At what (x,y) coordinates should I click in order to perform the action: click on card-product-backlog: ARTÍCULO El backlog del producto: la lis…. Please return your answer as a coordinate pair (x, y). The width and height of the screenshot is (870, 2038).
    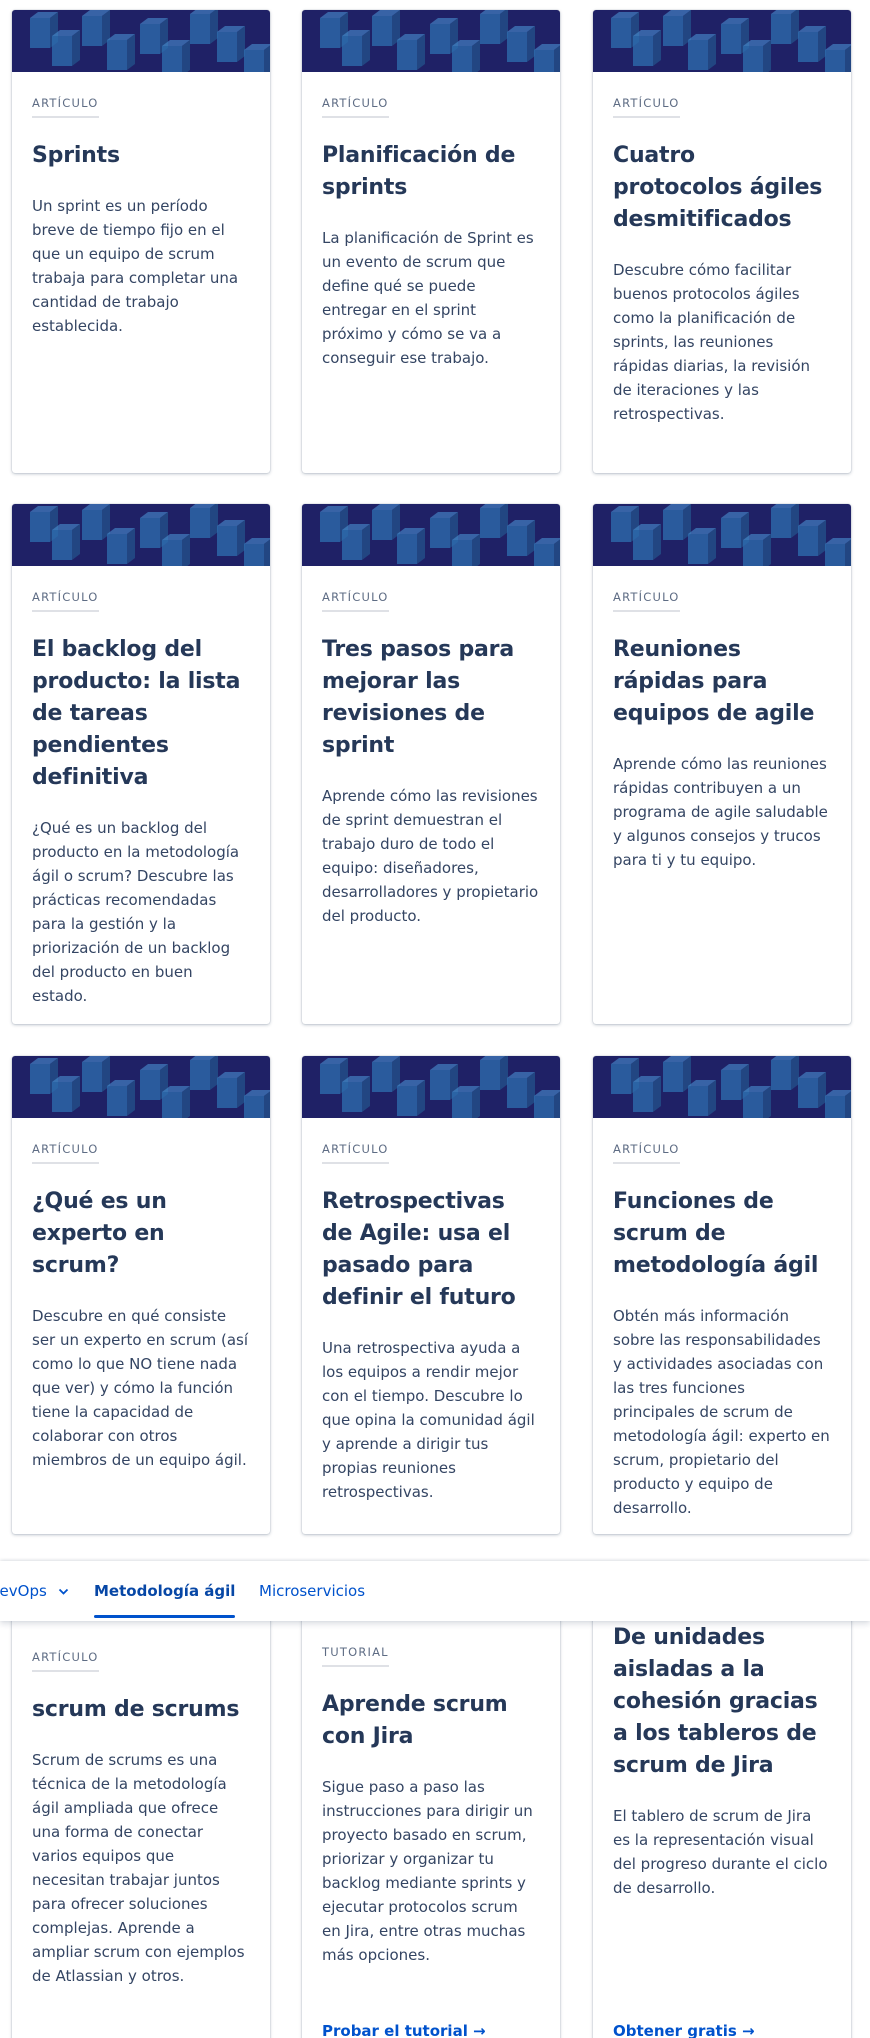
    Looking at the image, I should click on (141, 764).